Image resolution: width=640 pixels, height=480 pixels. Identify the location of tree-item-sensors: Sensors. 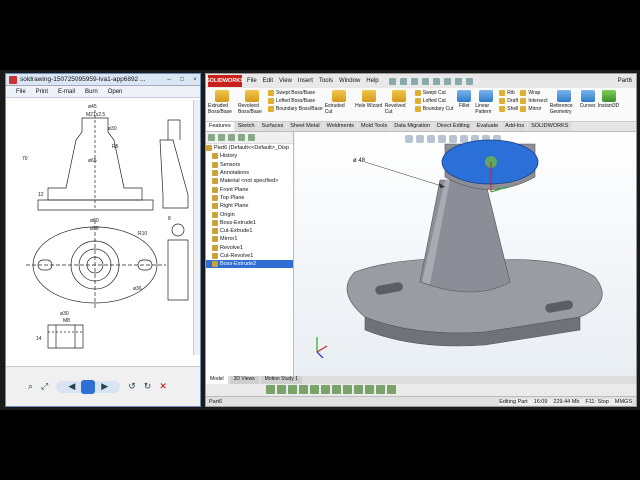
(249, 165).